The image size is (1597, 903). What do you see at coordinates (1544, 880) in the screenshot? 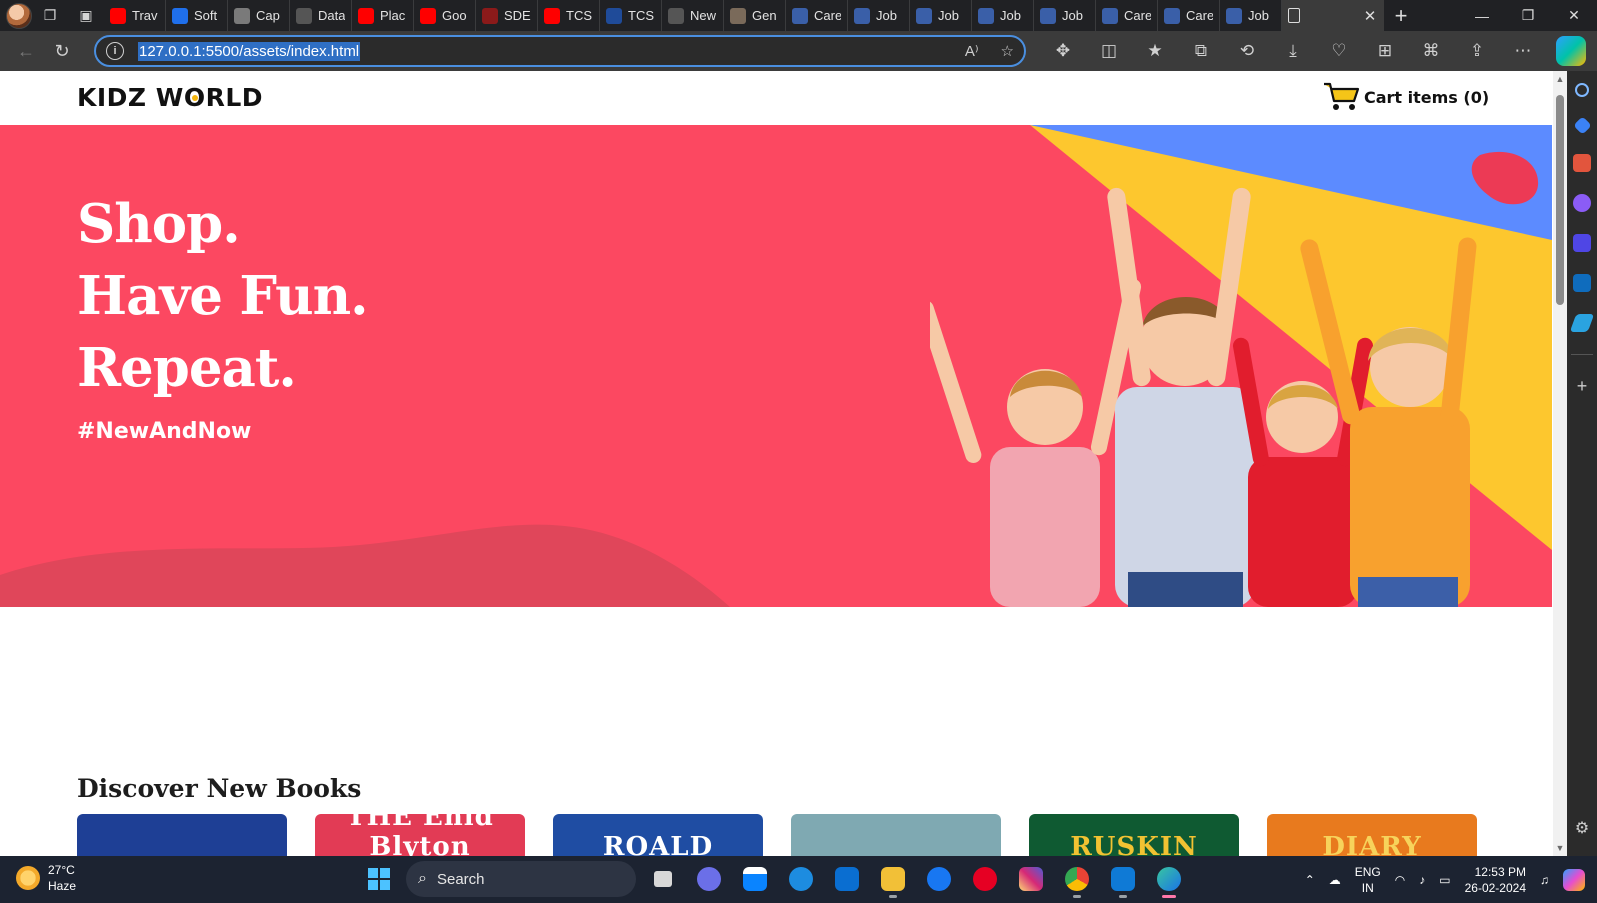
I see `notifications-bell-icon: ♫` at bounding box center [1544, 880].